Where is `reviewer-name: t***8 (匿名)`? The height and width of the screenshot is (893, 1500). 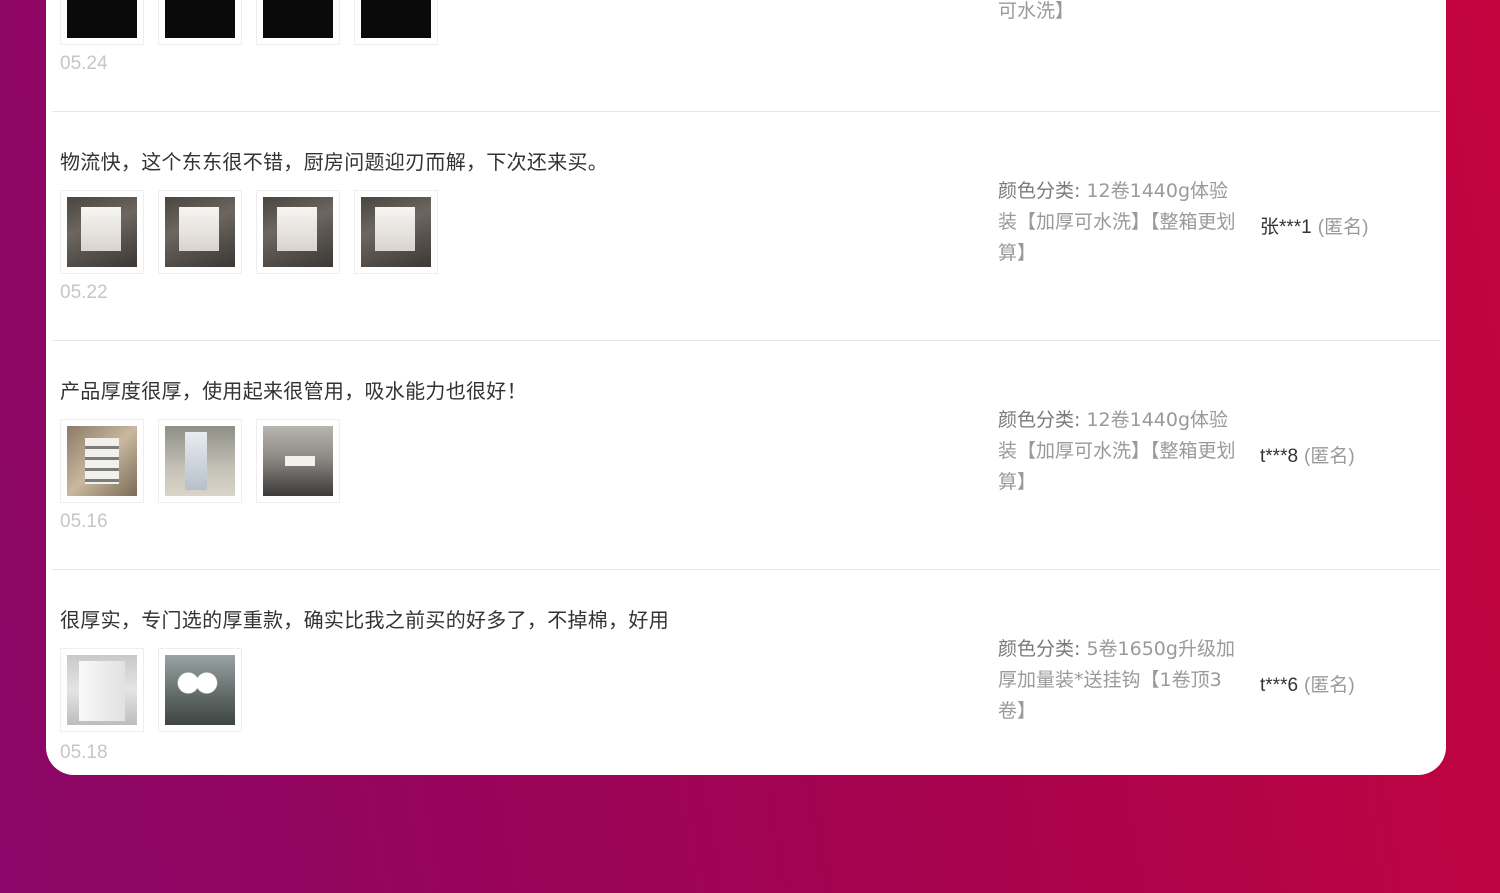 reviewer-name: t***8 (匿名) is located at coordinates (1307, 454).